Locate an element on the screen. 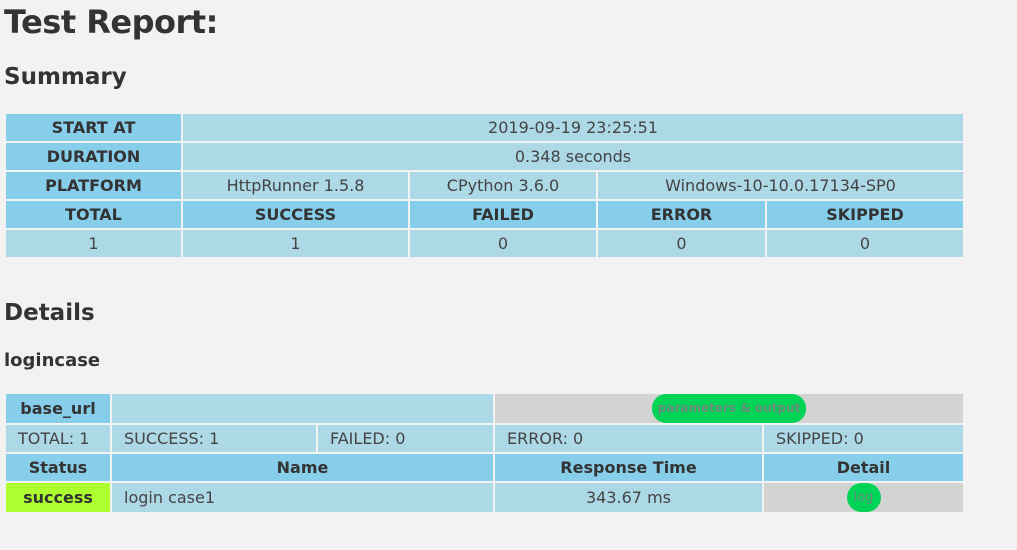 This screenshot has width=1017, height=550. duration-value: 0.348 seconds is located at coordinates (573, 156).